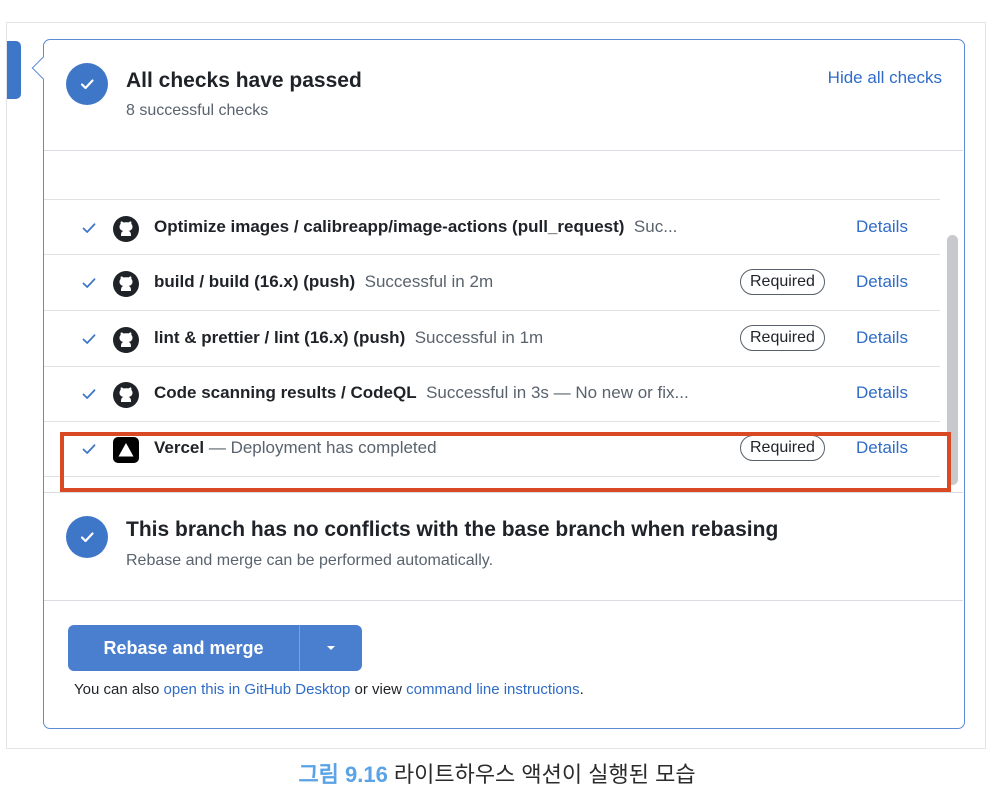 The image size is (994, 812). What do you see at coordinates (197, 110) in the screenshot?
I see `checks-subtitle: 8 successful checks` at bounding box center [197, 110].